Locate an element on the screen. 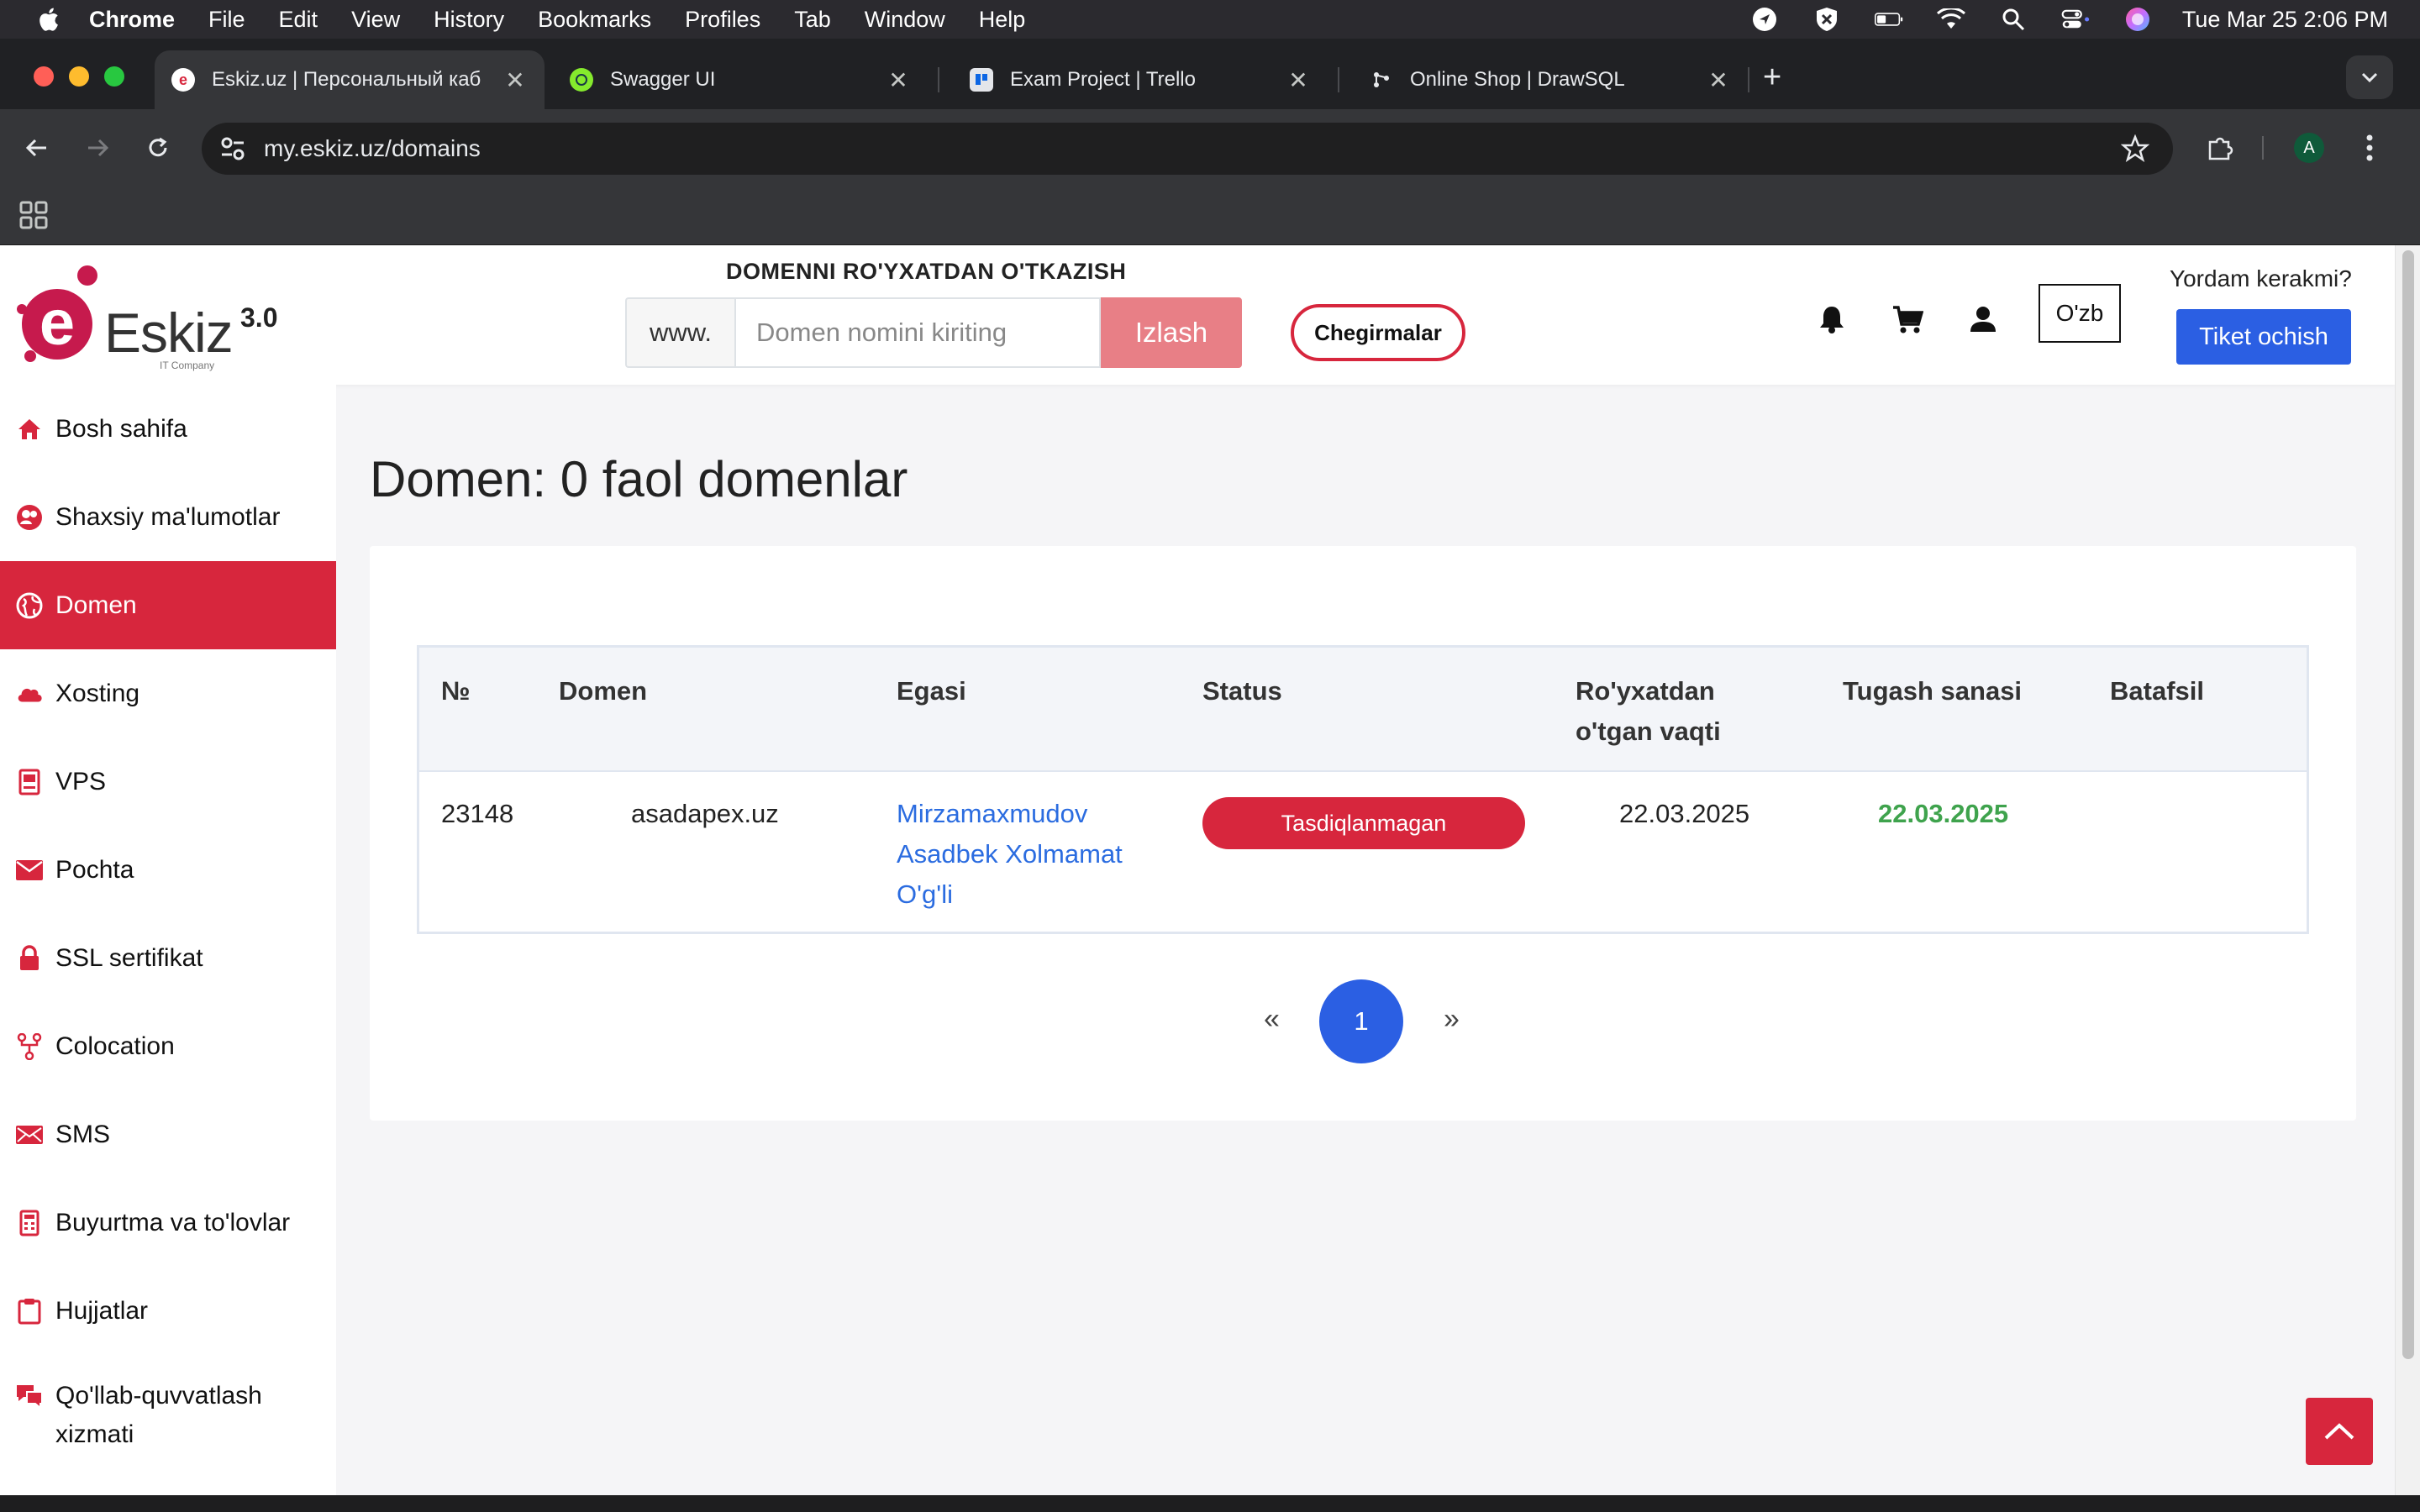 The width and height of the screenshot is (2420, 1512). sidebar-item-hosting: Xosting is located at coordinates (168, 693).